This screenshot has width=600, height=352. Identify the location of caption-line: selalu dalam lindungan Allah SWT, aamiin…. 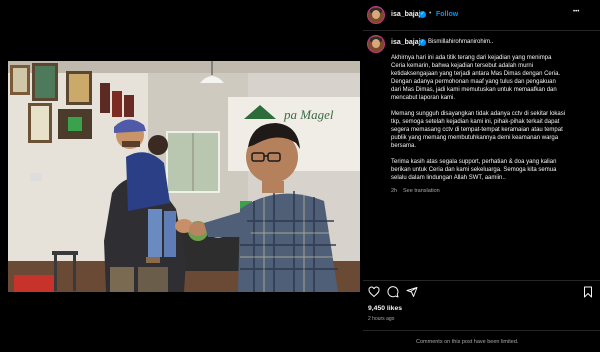
(448, 178).